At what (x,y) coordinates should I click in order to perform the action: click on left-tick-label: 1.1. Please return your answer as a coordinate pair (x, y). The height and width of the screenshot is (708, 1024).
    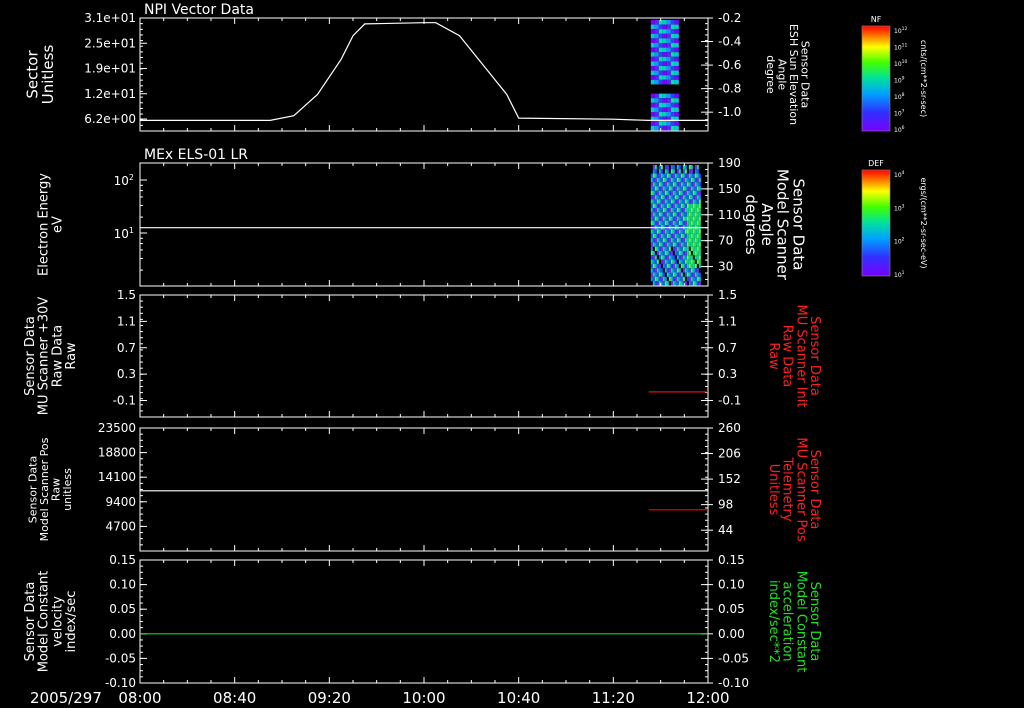
    Looking at the image, I should click on (126, 321).